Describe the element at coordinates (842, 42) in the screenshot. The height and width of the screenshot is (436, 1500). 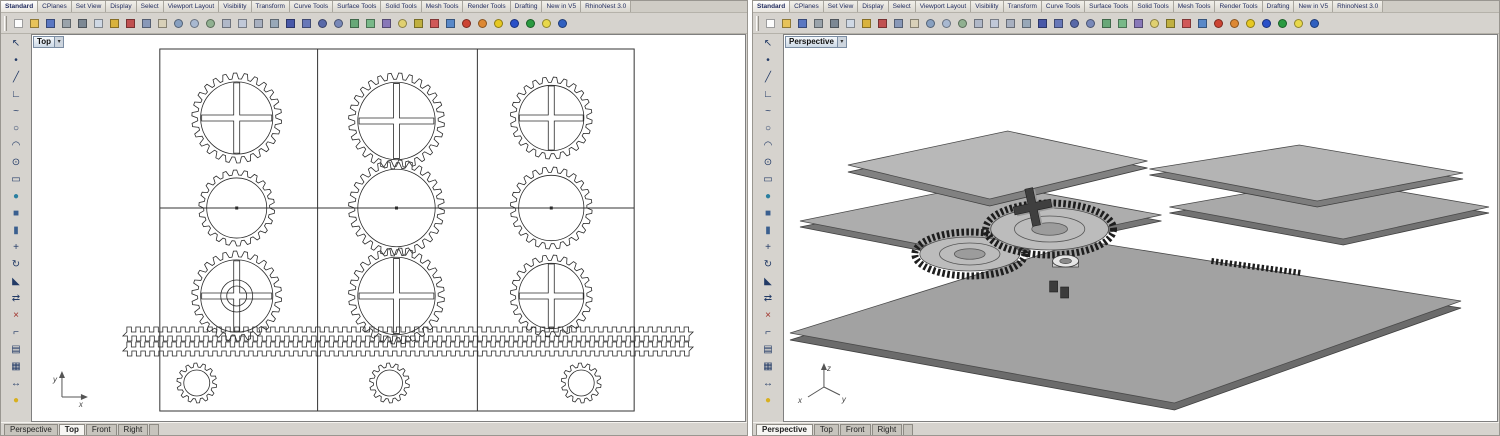
I see `viewport-title-dropdown-icon: ▾` at that location.